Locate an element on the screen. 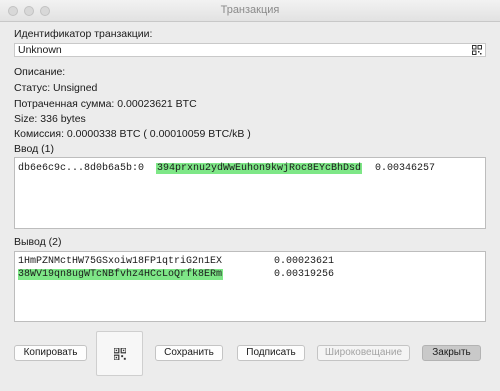 This screenshot has width=500, height=391. copy-button: Копировать is located at coordinates (50, 353).